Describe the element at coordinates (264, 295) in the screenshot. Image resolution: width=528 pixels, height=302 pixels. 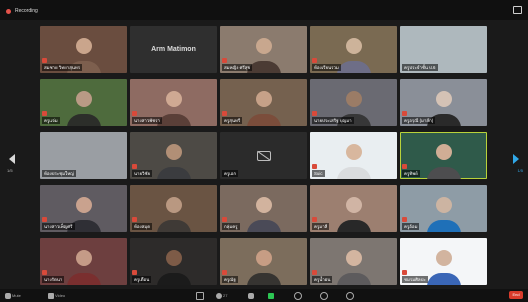
I see `meeting-toolbar: Mute Video 27 End` at that location.